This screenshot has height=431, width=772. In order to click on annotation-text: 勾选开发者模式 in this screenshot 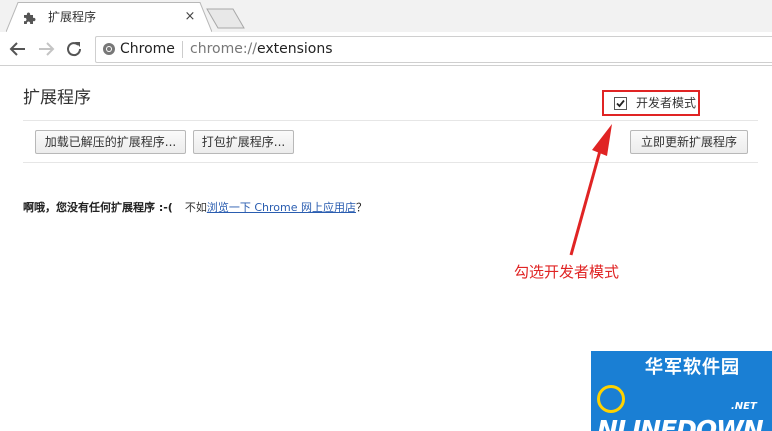, I will do `click(567, 272)`.